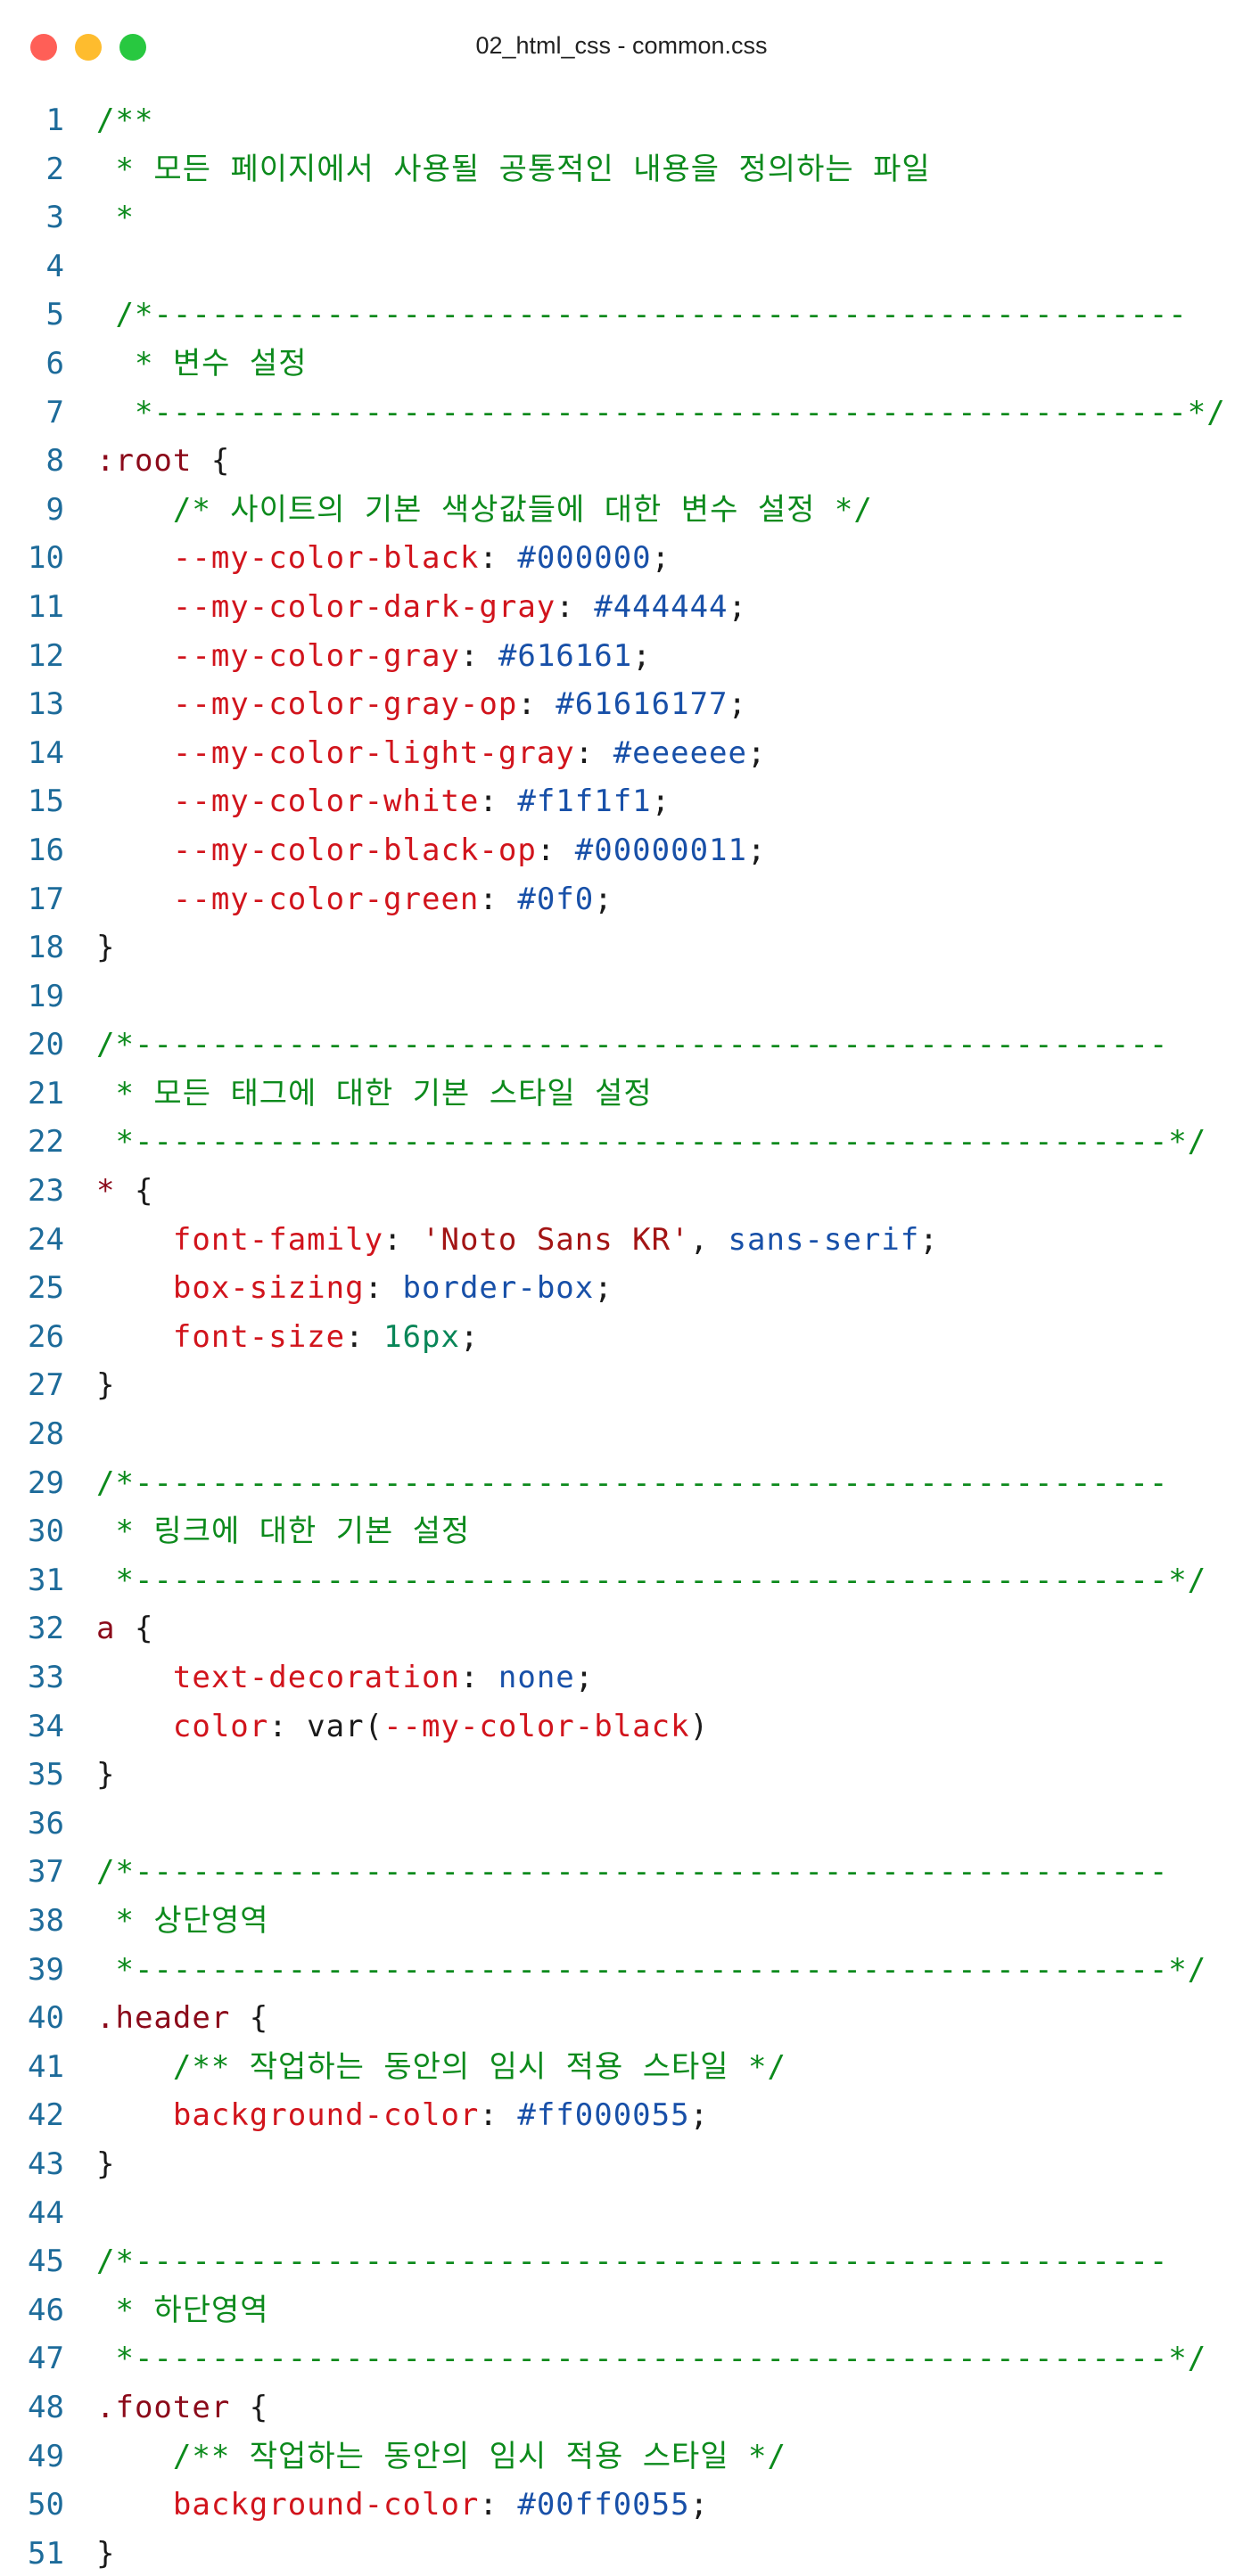  I want to click on code-text: a {, so click(124, 1628).